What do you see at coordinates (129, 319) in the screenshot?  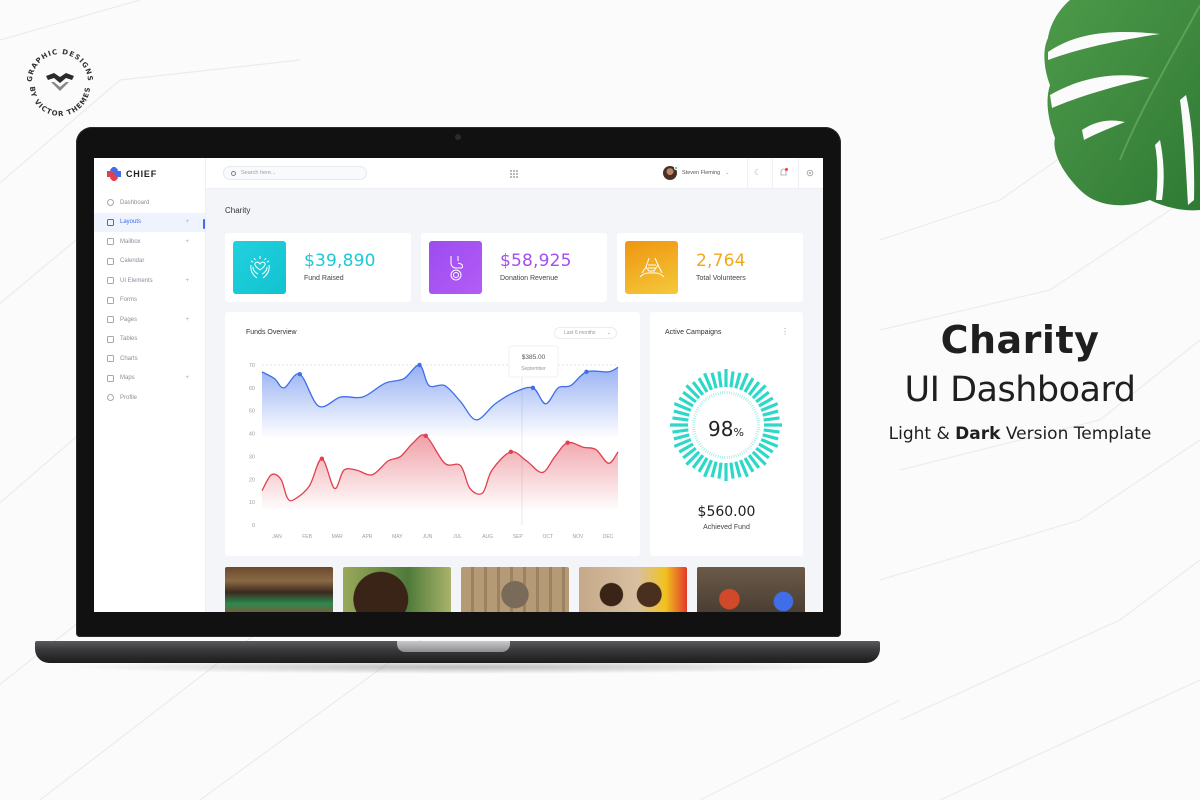 I see `sidebar-item-label: Pages` at bounding box center [129, 319].